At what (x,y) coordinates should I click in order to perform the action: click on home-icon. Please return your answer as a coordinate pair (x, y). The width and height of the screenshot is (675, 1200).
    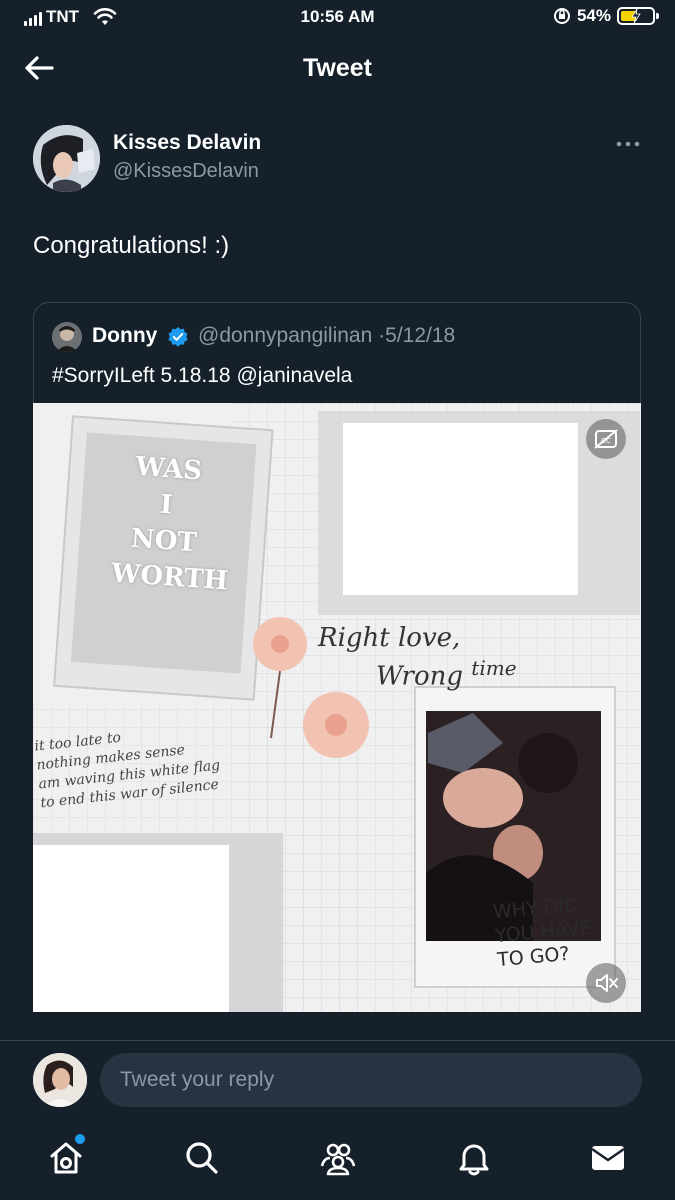
    Looking at the image, I should click on (66, 1158).